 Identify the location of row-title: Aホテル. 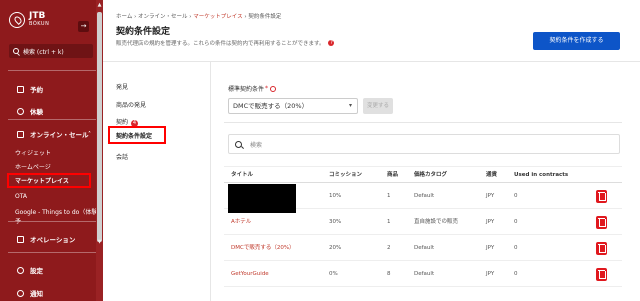
(241, 222).